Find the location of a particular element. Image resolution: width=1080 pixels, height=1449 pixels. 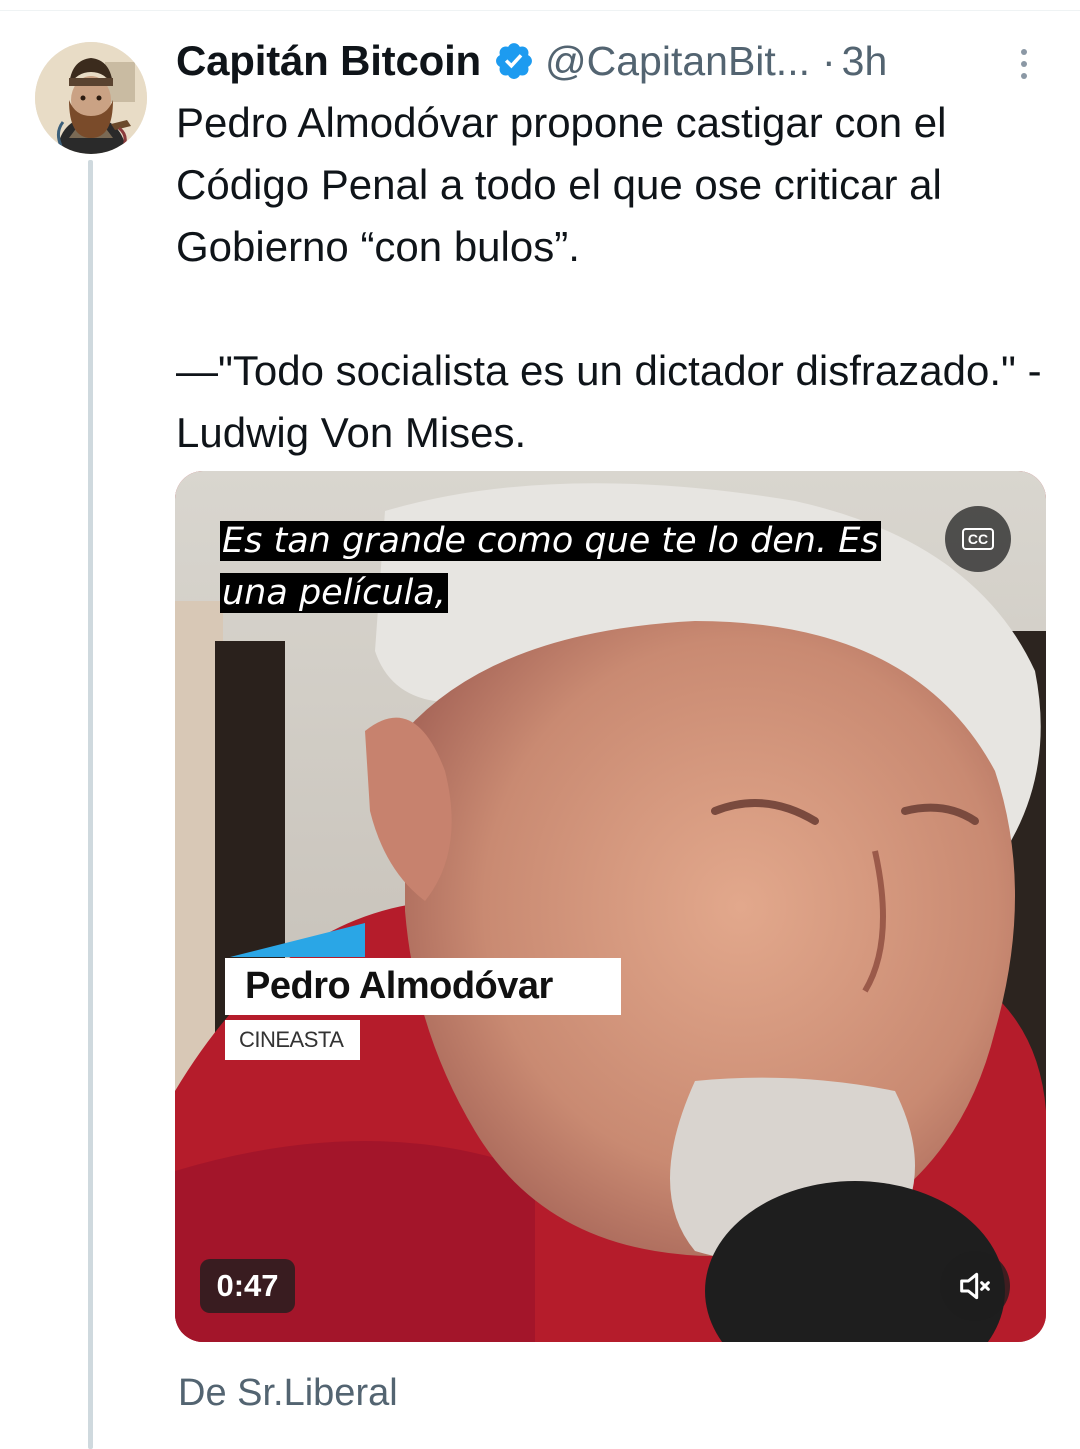

lower-third-role: CINEASTA is located at coordinates (292, 1040).